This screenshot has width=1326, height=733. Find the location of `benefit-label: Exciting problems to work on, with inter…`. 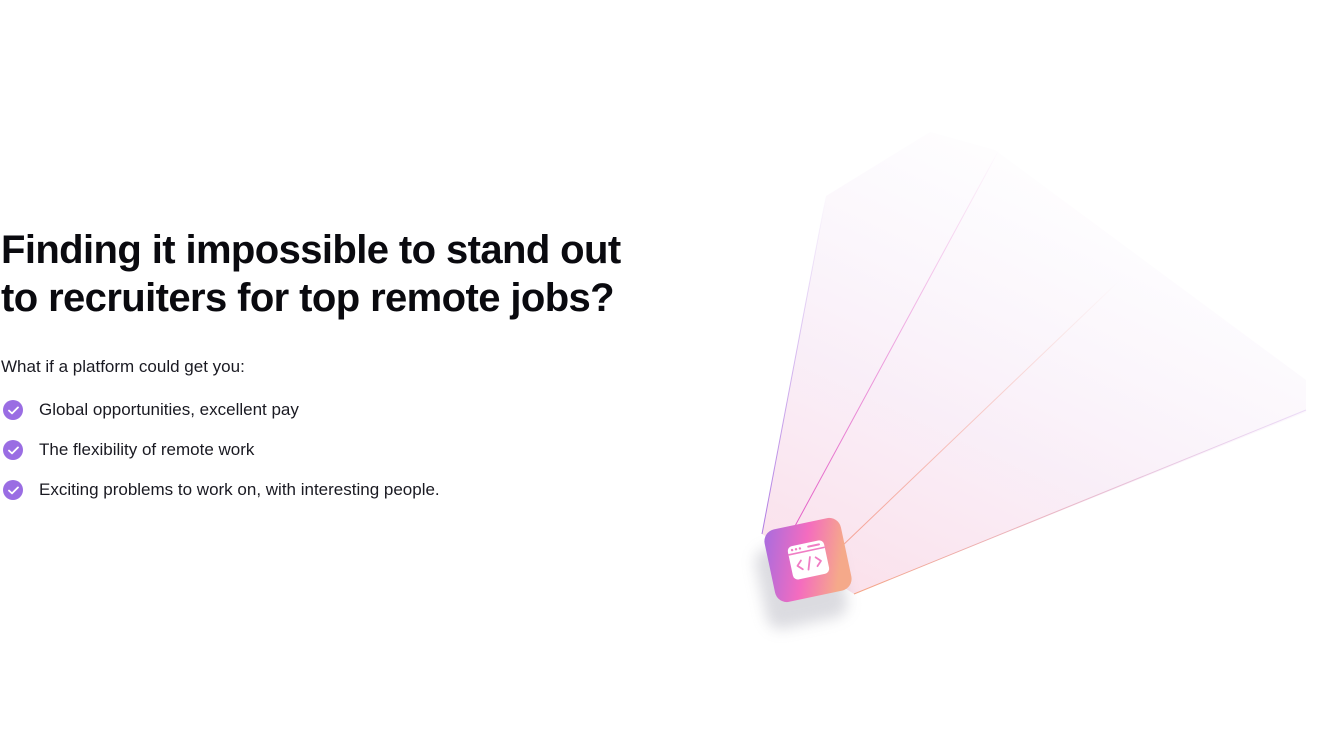

benefit-label: Exciting problems to work on, with inter… is located at coordinates (239, 489).